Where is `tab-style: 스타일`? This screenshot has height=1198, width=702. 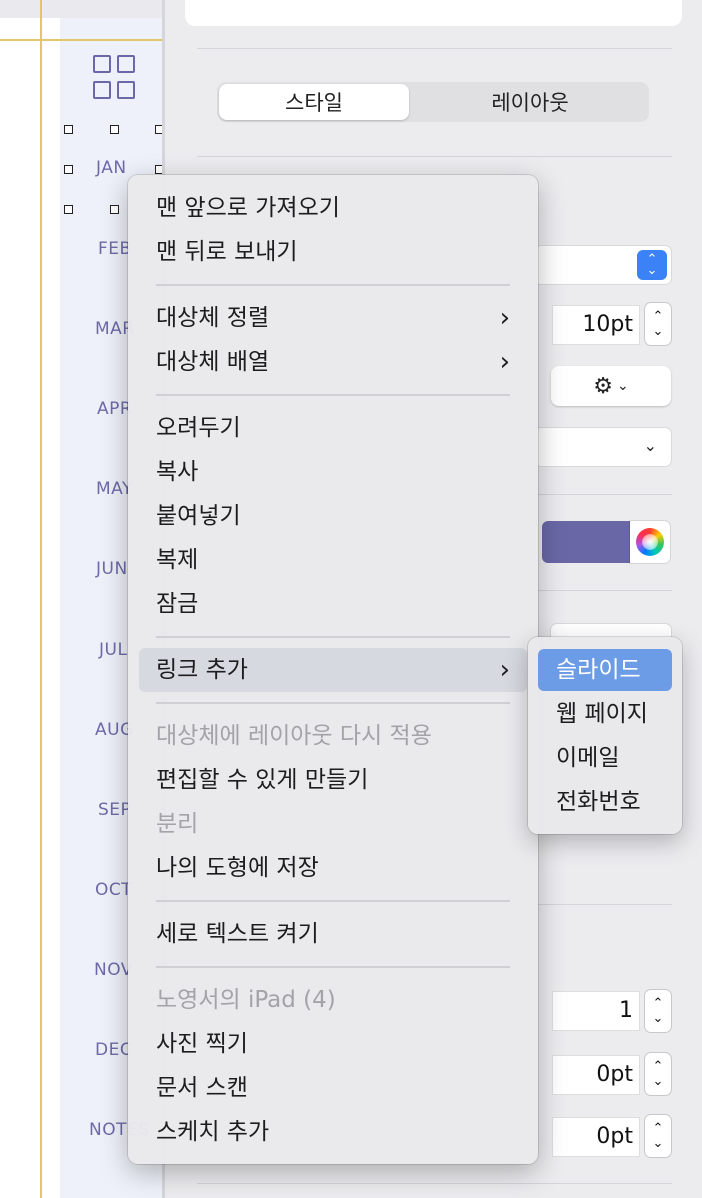
tab-style: 스타일 is located at coordinates (314, 102).